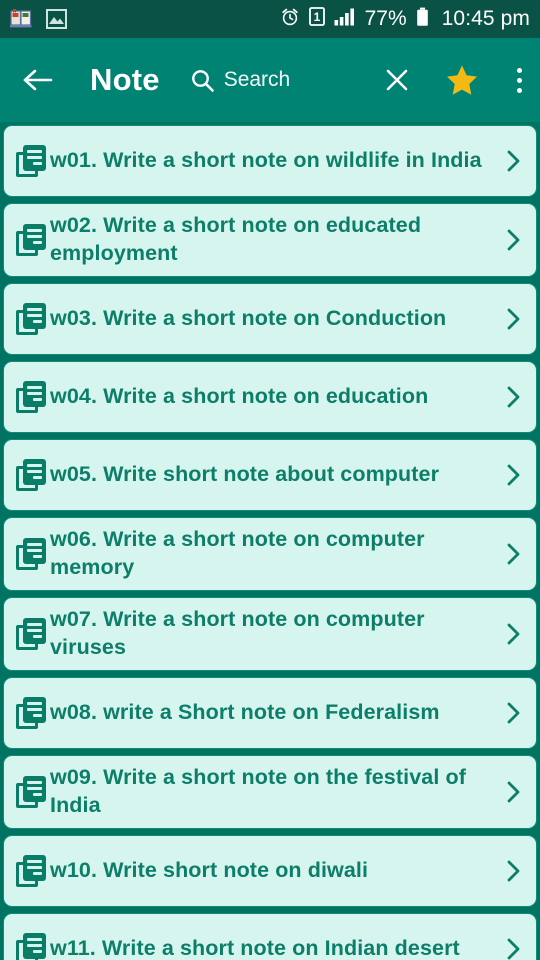 This screenshot has width=540, height=960. I want to click on search-label: Search, so click(257, 79).